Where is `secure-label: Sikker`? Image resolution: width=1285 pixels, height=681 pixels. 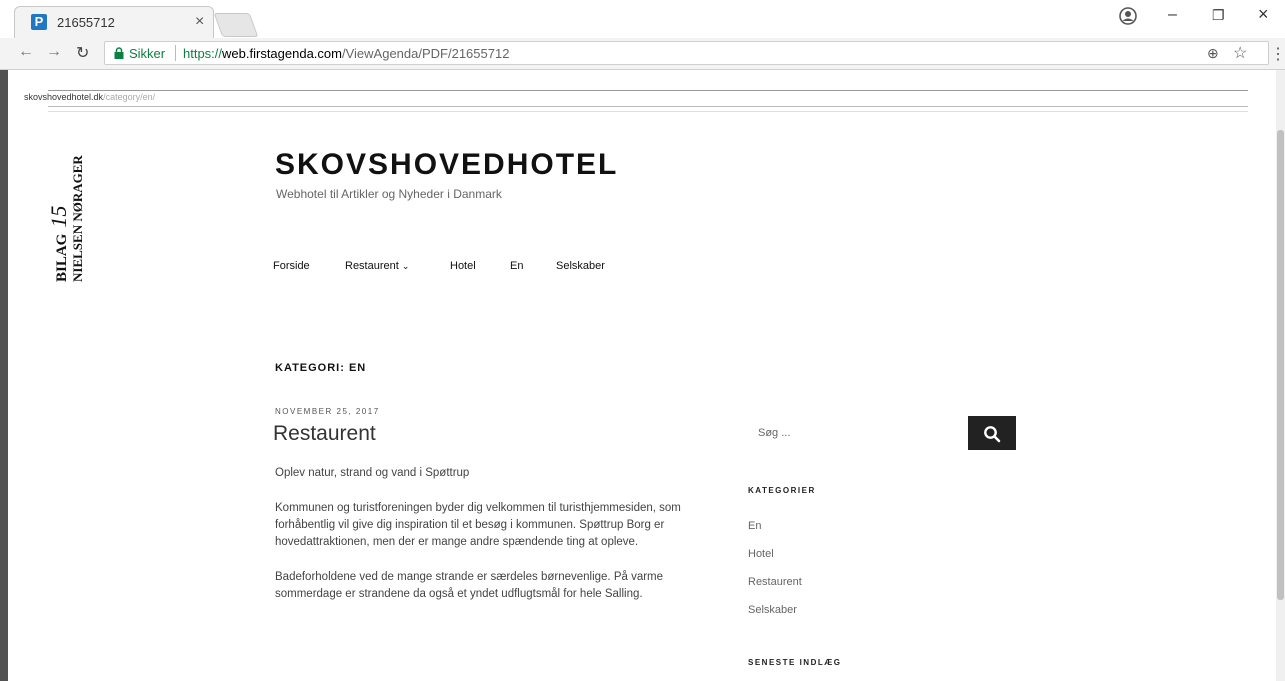
secure-label: Sikker is located at coordinates (147, 53).